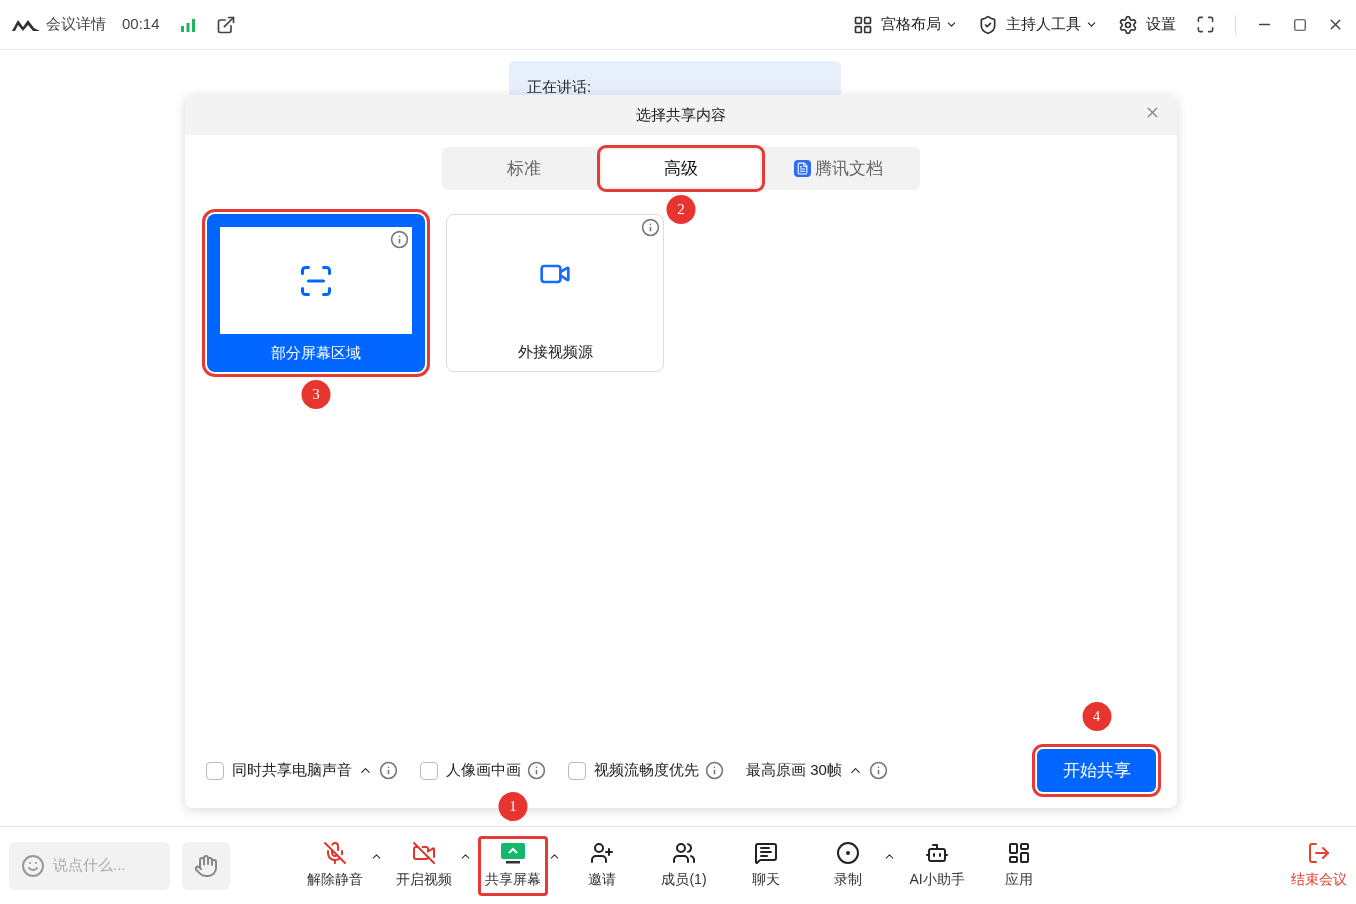  Describe the element at coordinates (555, 351) in the screenshot. I see `source-label: 外接视频源` at that location.